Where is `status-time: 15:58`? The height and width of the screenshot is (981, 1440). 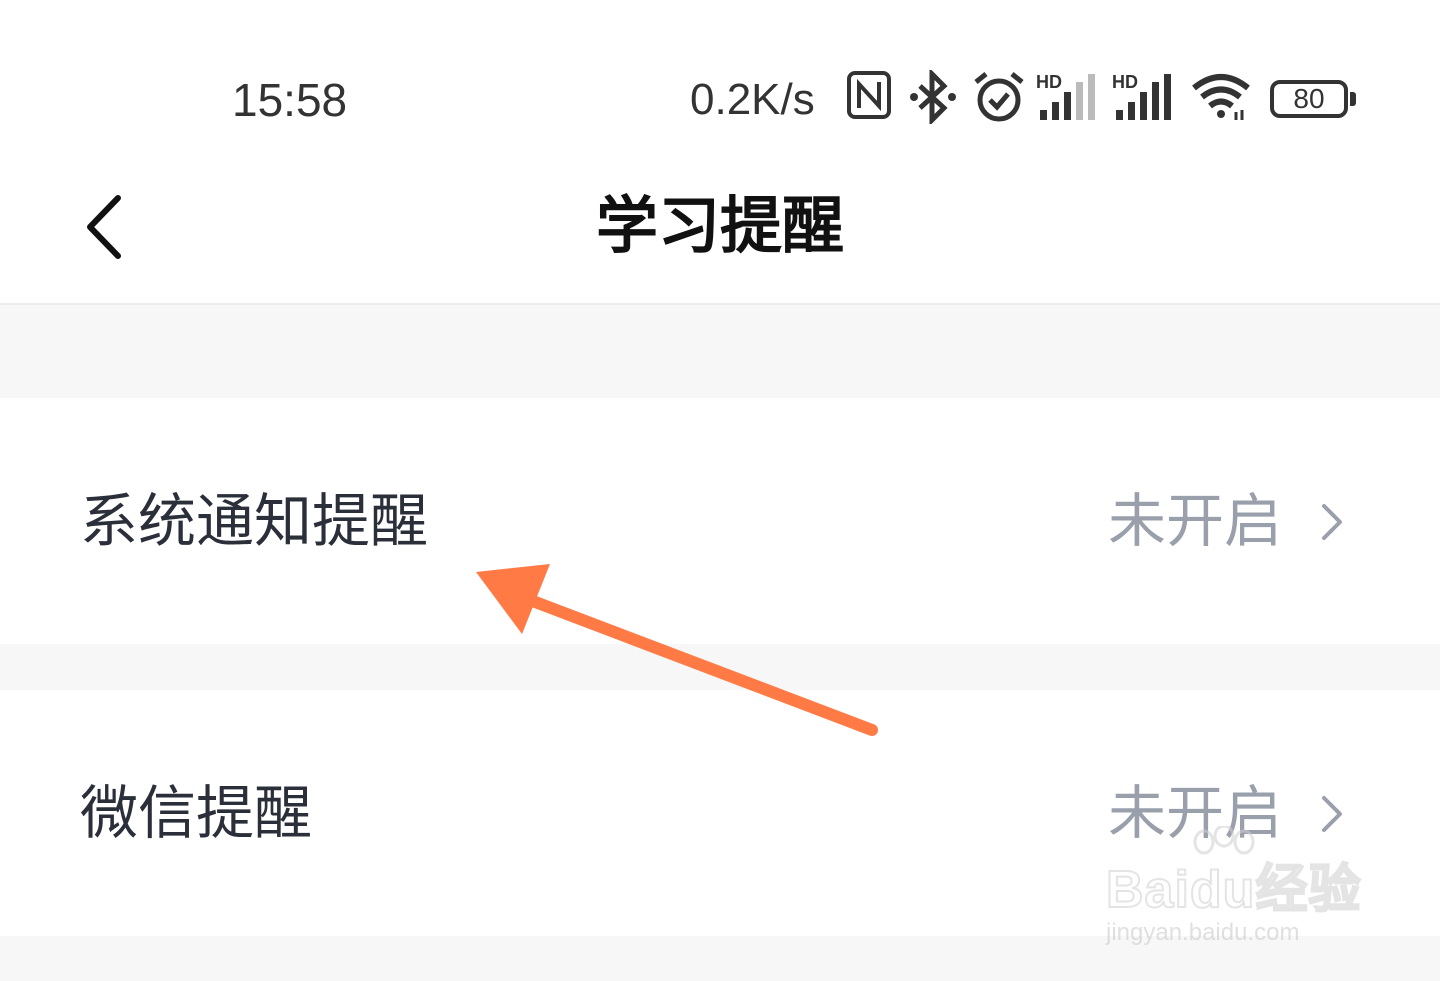
status-time: 15:58 is located at coordinates (290, 100).